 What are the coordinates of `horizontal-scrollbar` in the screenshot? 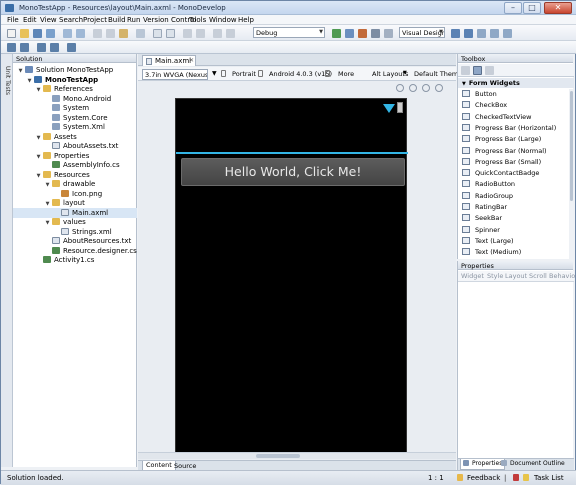 It's located at (297, 455).